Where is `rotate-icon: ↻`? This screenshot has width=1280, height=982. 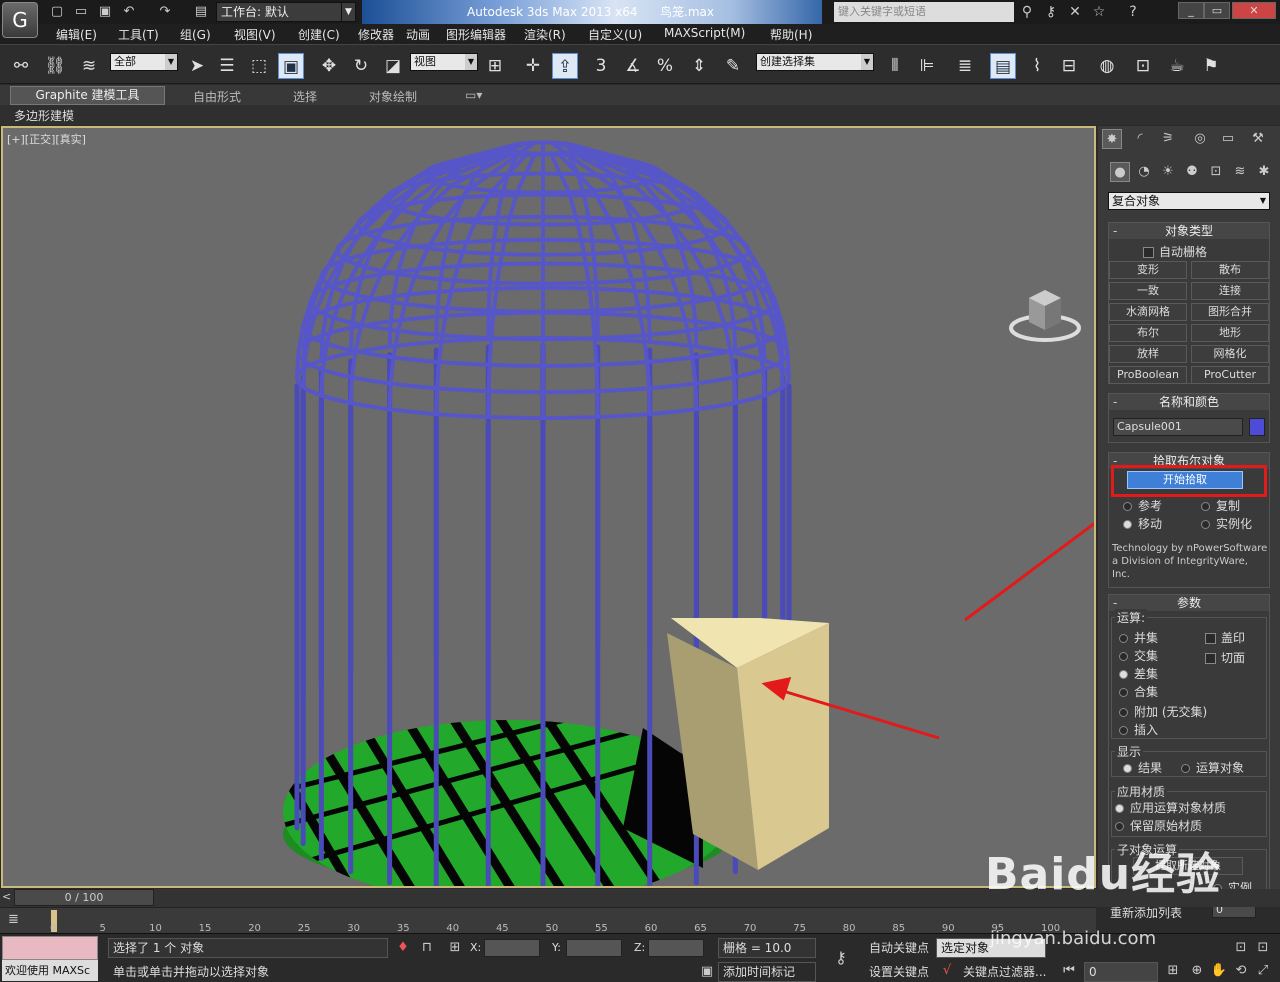 rotate-icon: ↻ is located at coordinates (361, 66).